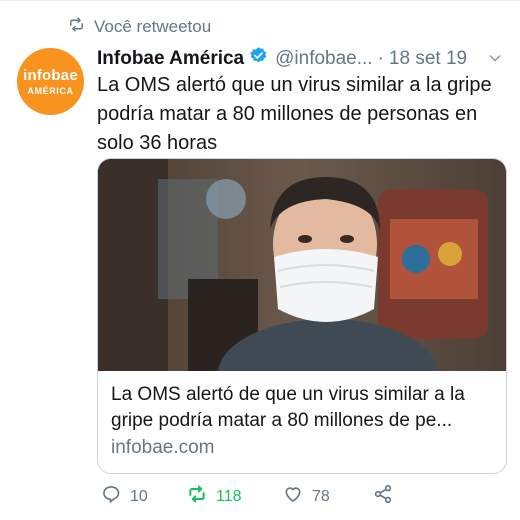 The width and height of the screenshot is (520, 520). What do you see at coordinates (124, 496) in the screenshot?
I see `reply-button: 10` at bounding box center [124, 496].